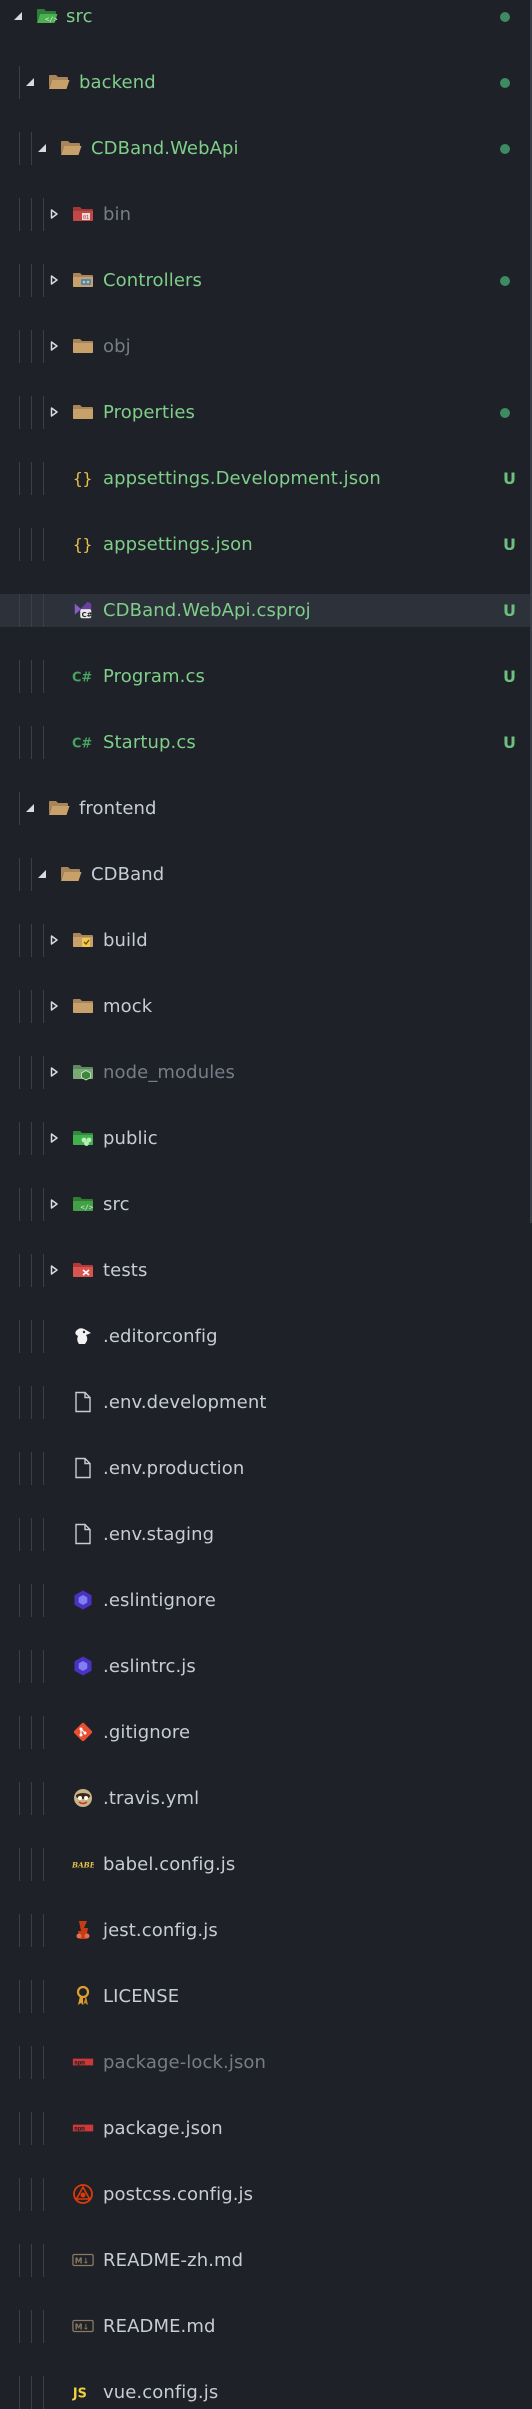 This screenshot has height=2409, width=532. What do you see at coordinates (266, 1270) in the screenshot?
I see `tree-folder-tests: tests` at bounding box center [266, 1270].